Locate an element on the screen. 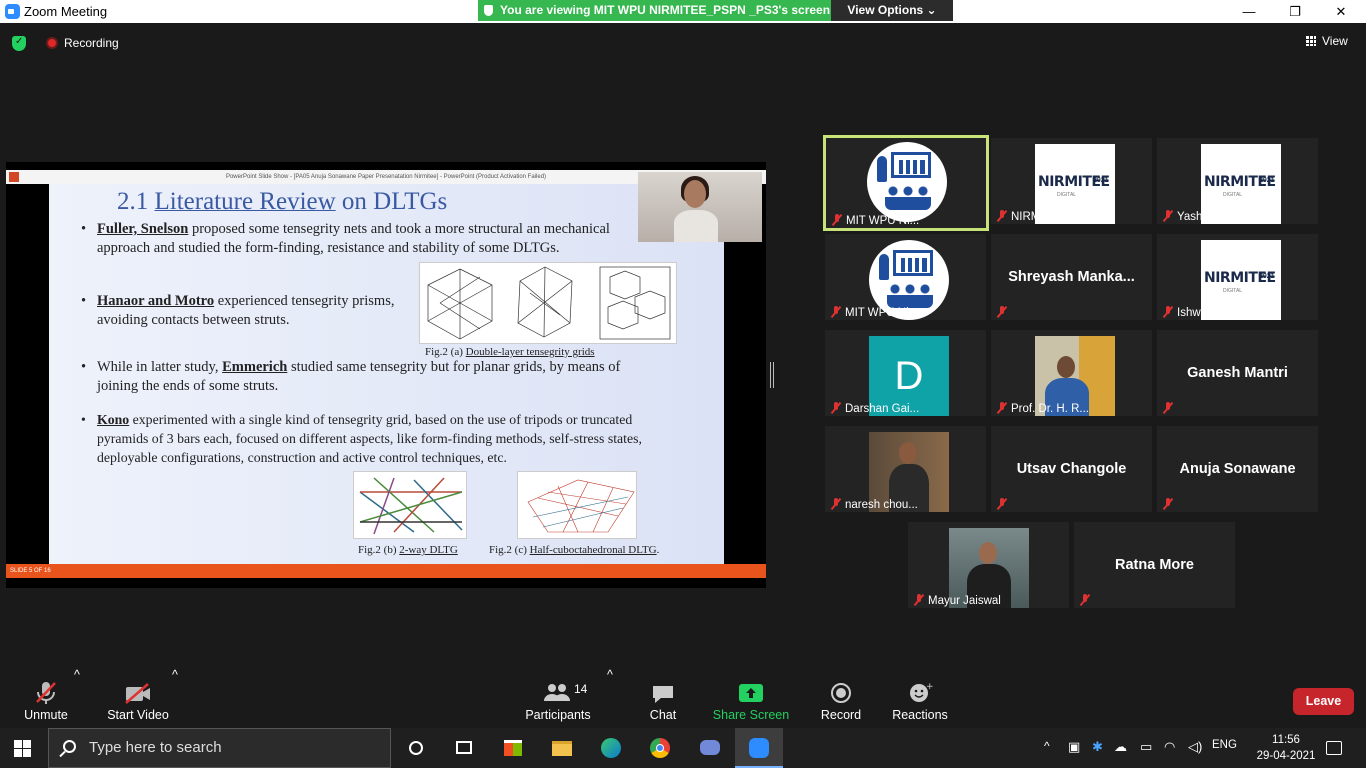 The height and width of the screenshot is (768, 1366). logo-sub: DIGITAL is located at coordinates (1067, 195).